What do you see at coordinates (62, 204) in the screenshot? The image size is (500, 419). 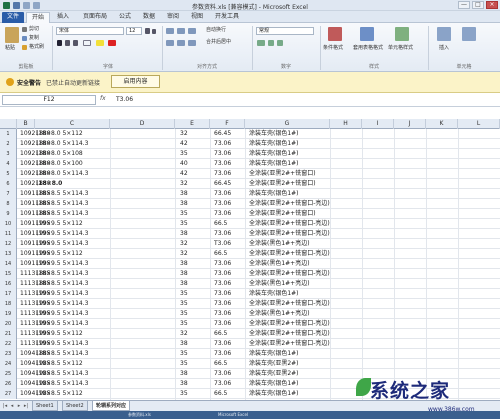 I see `cell-c: (18×8.5 5×114.3` at bounding box center [62, 204].